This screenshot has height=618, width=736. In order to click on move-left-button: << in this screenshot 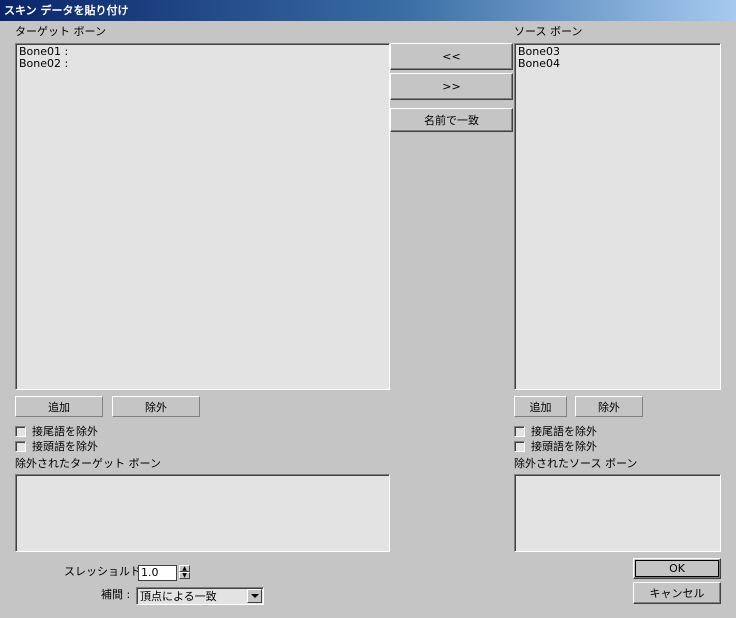, I will do `click(451, 56)`.